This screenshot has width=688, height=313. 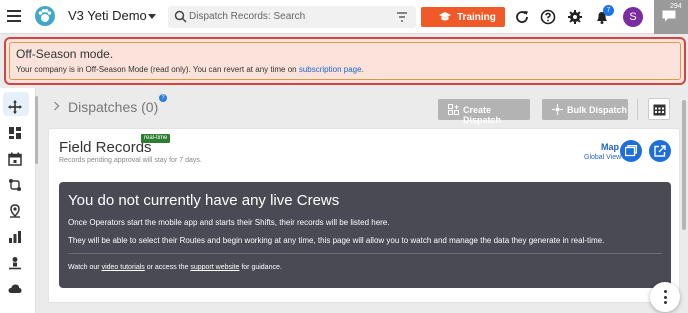 I want to click on open-external-button, so click(x=660, y=151).